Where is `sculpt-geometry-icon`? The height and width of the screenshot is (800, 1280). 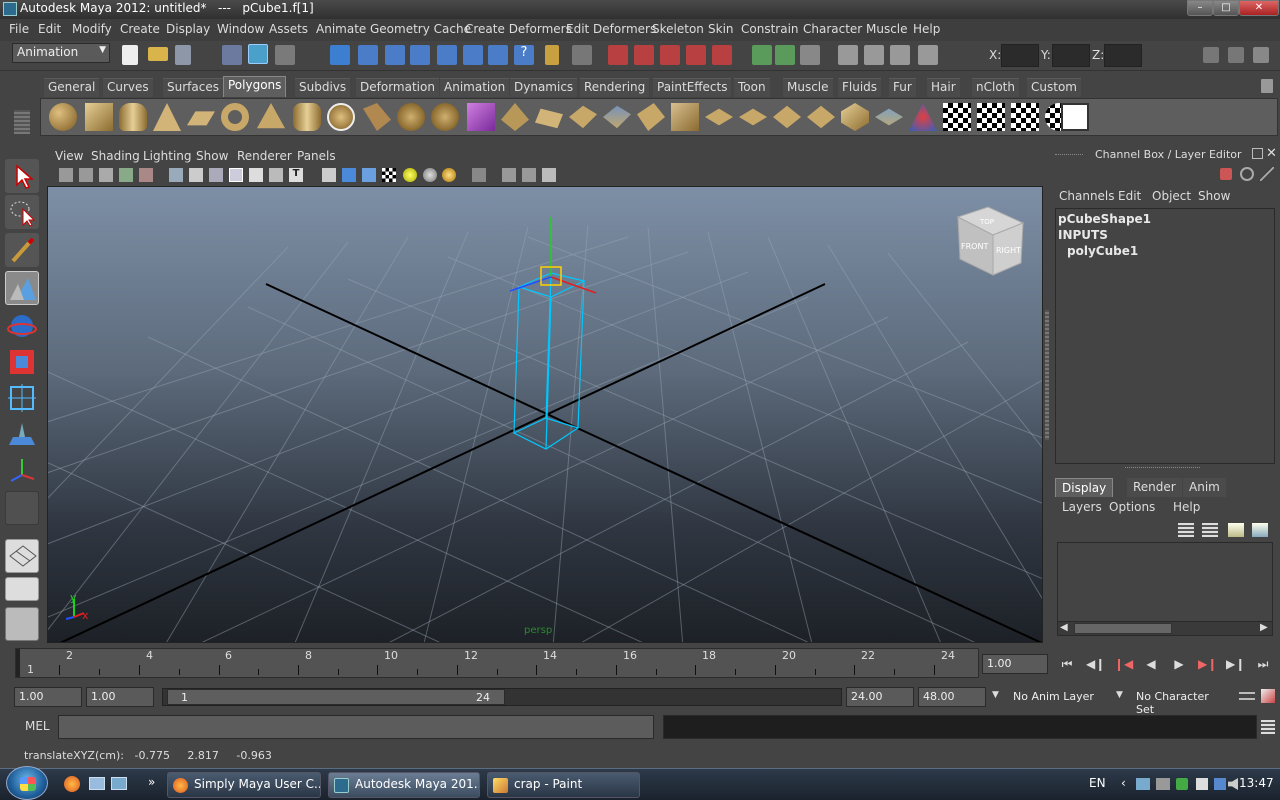
sculpt-geometry-icon is located at coordinates (957, 117).